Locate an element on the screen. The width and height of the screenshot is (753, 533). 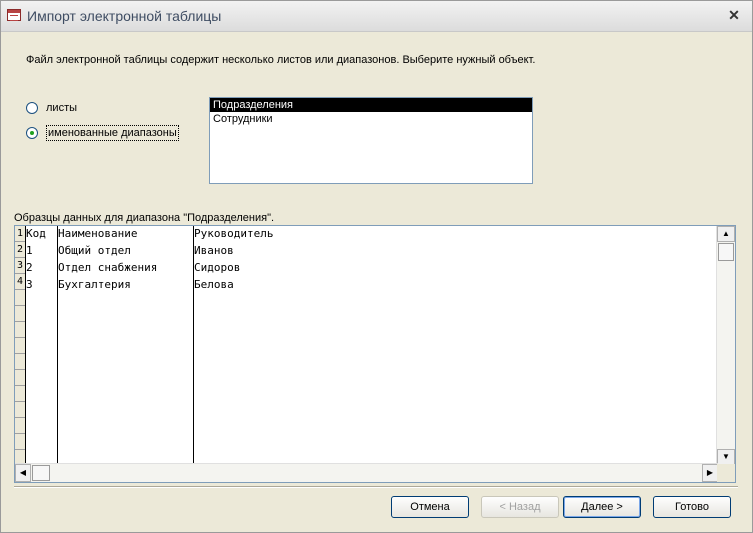
scrollbar-corner is located at coordinates (726, 473).